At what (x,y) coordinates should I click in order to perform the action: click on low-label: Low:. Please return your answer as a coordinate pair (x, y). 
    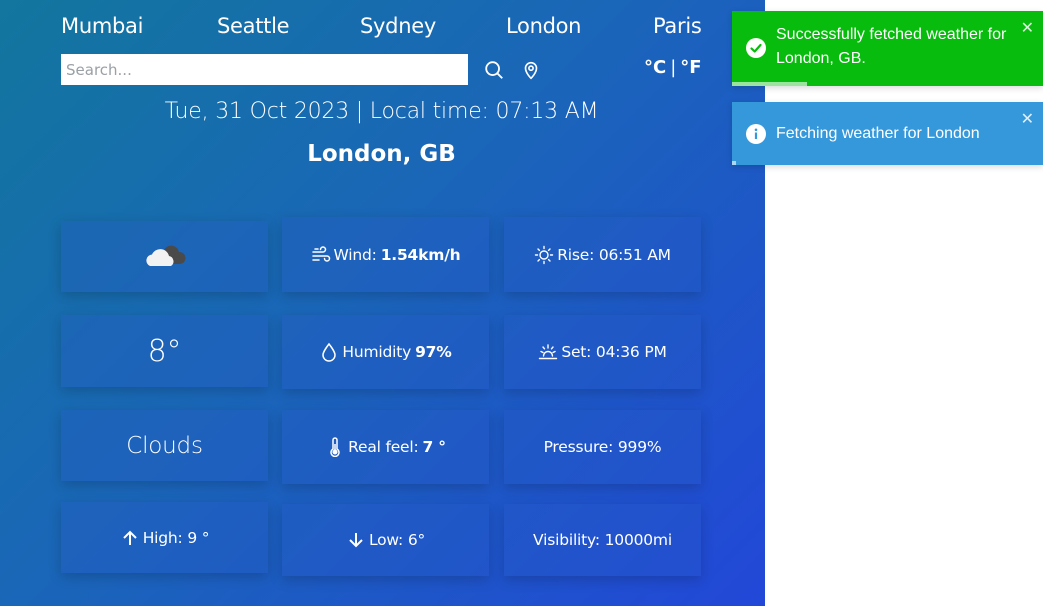
    Looking at the image, I should click on (386, 540).